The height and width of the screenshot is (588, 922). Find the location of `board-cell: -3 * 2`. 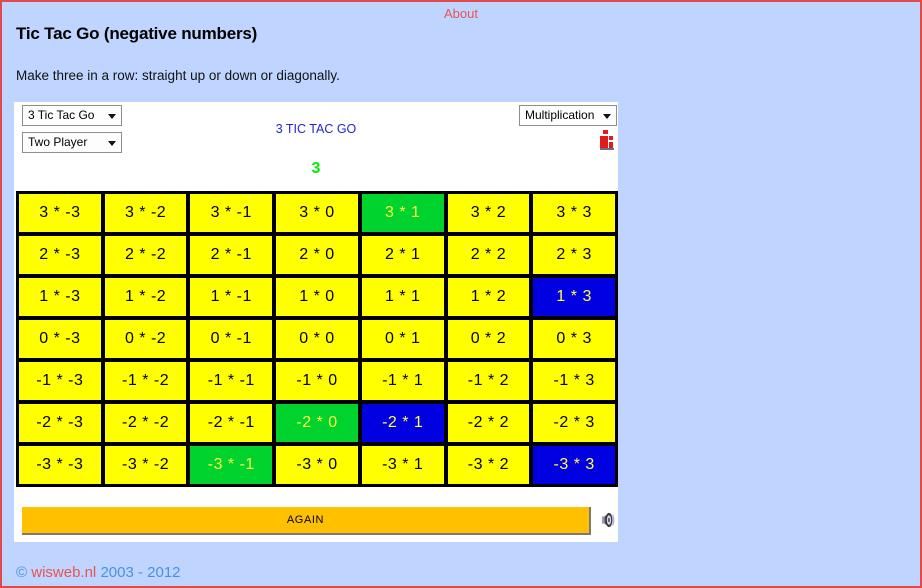

board-cell: -3 * 2 is located at coordinates (488, 465).